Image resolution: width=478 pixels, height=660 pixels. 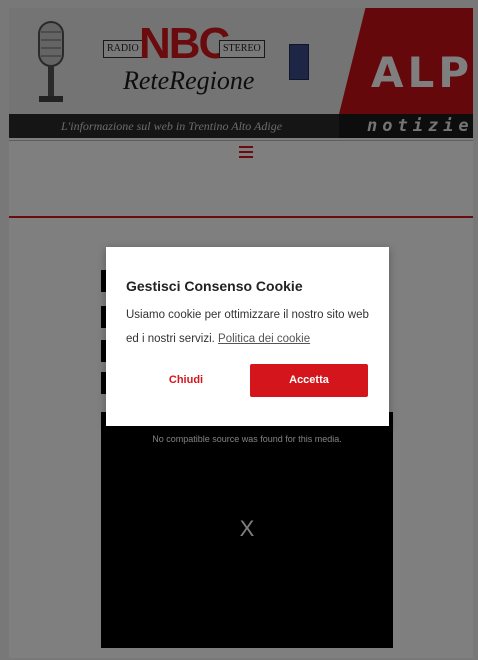 What do you see at coordinates (309, 380) in the screenshot?
I see `accept-button: Accetta` at bounding box center [309, 380].